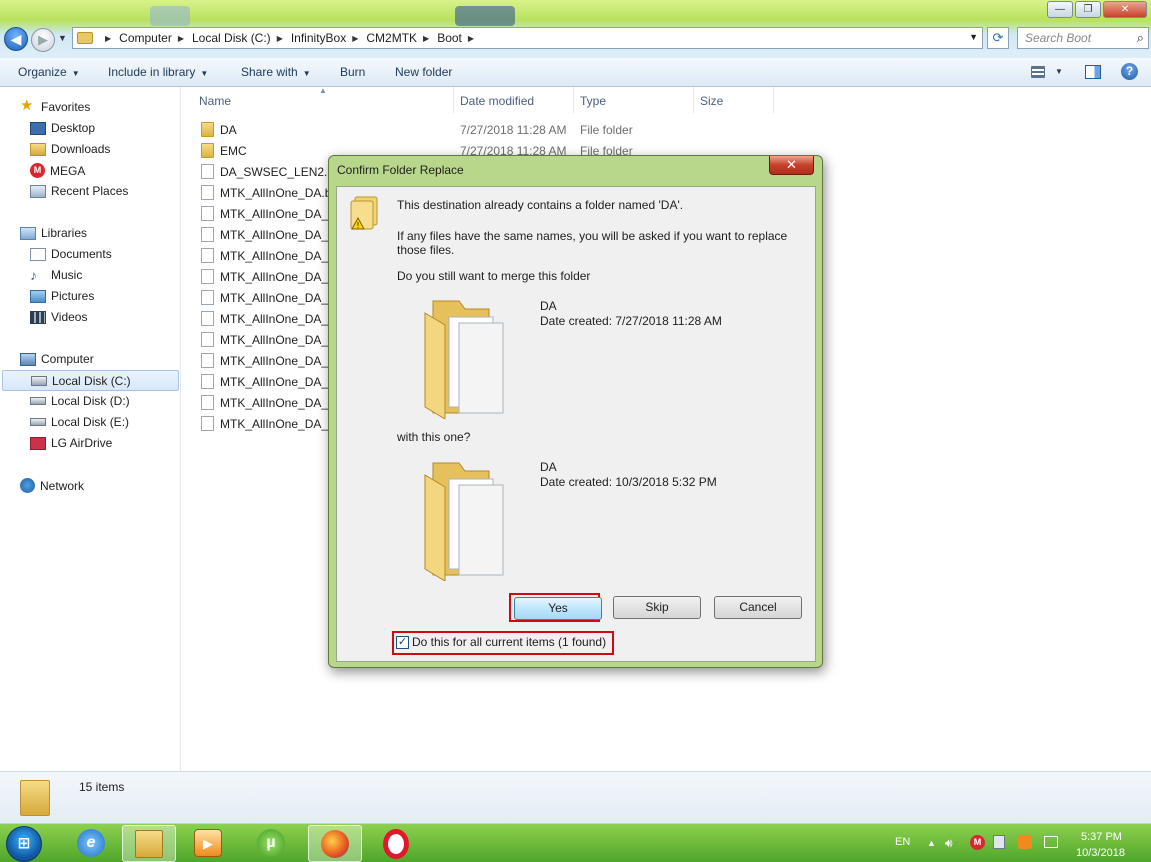 The width and height of the screenshot is (1151, 862). I want to click on taskbar-firefox, so click(335, 843).